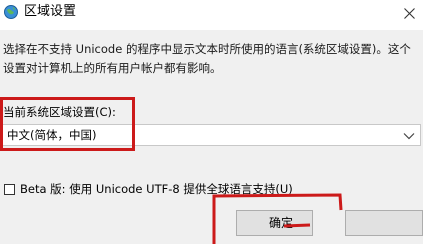 This screenshot has width=423, height=244. Describe the element at coordinates (11, 12) in the screenshot. I see `globe-icon` at that location.